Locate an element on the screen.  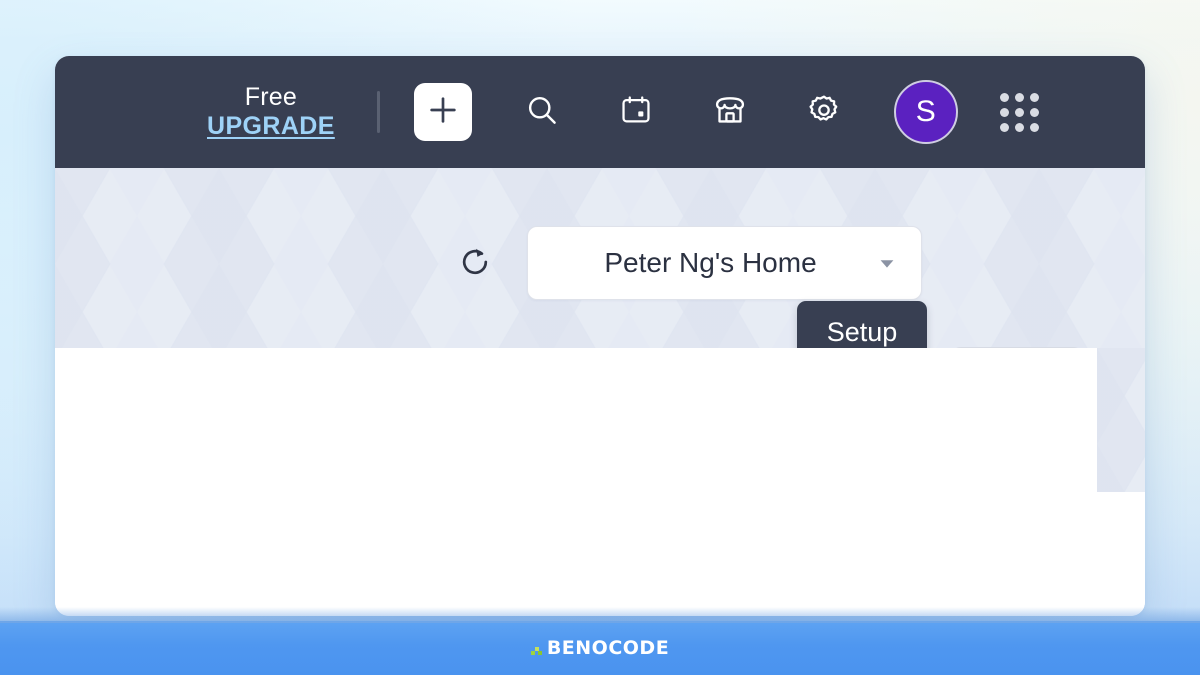
refresh-button is located at coordinates (475, 264).